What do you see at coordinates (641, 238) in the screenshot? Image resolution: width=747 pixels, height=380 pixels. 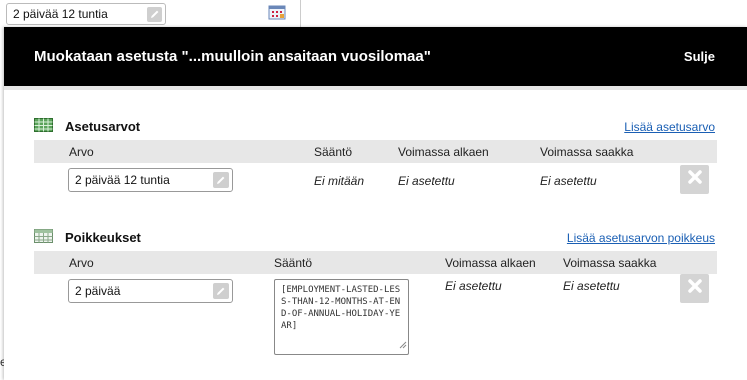 I see `add-exception-link: Lisää asetusarvon poikkeus` at bounding box center [641, 238].